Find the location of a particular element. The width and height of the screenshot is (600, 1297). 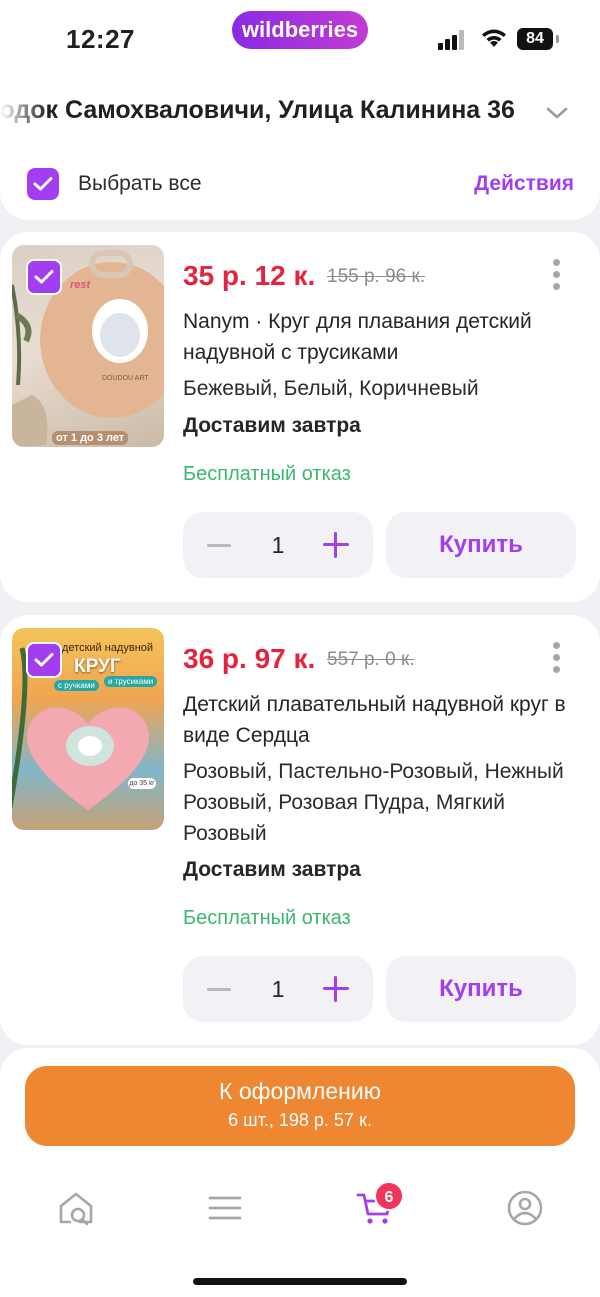

image-chip1: с ручками is located at coordinates (76, 685).